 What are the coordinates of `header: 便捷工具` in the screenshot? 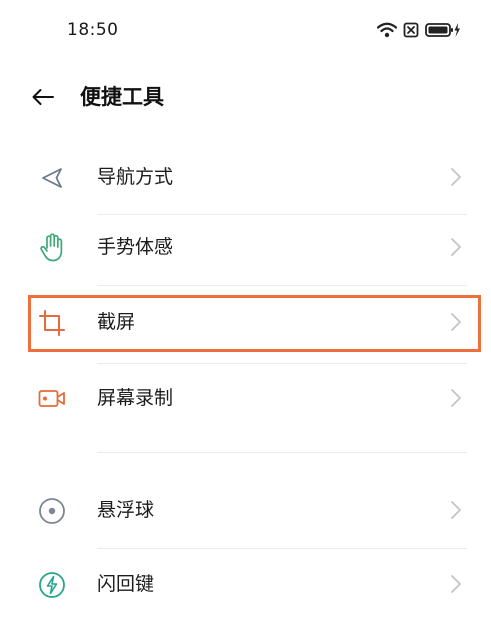 It's located at (245, 97).